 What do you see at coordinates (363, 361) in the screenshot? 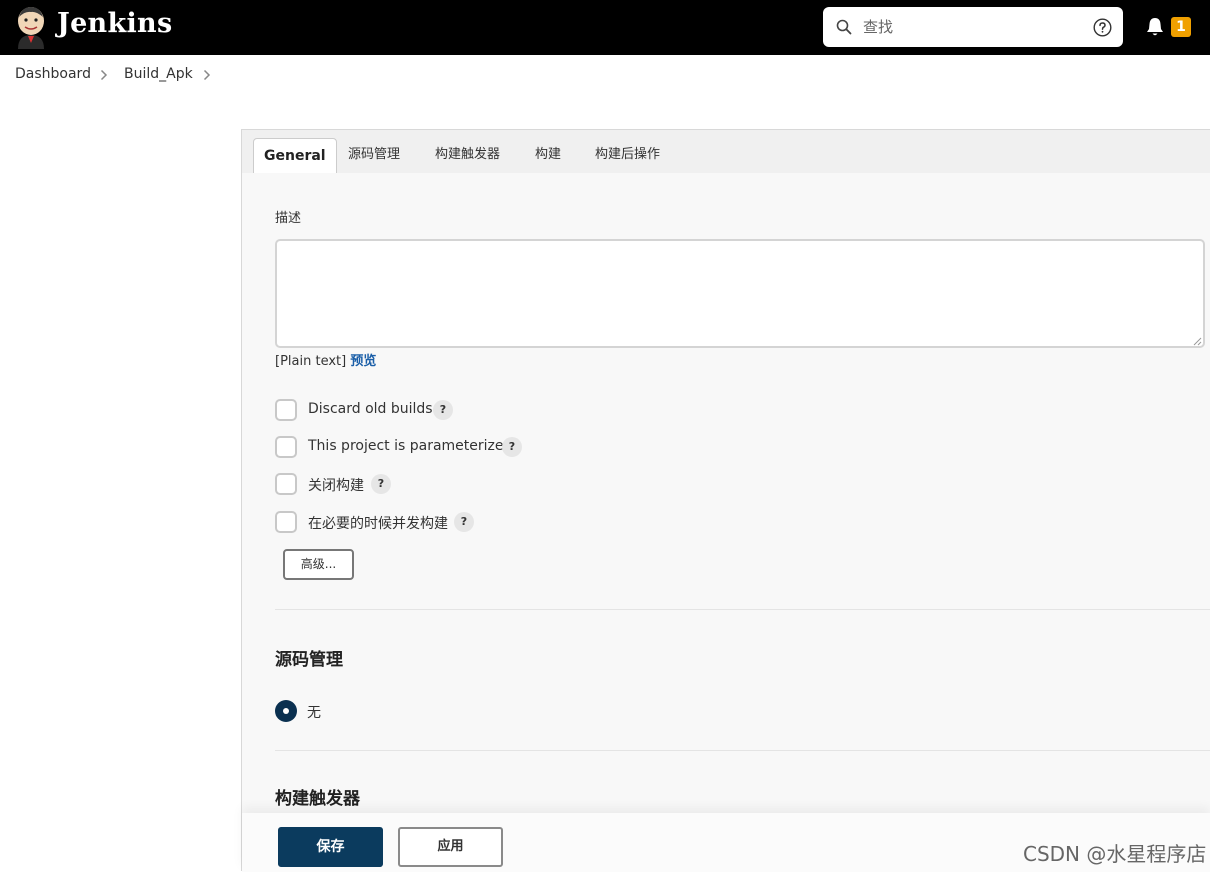
I see `preview-link: 预览` at bounding box center [363, 361].